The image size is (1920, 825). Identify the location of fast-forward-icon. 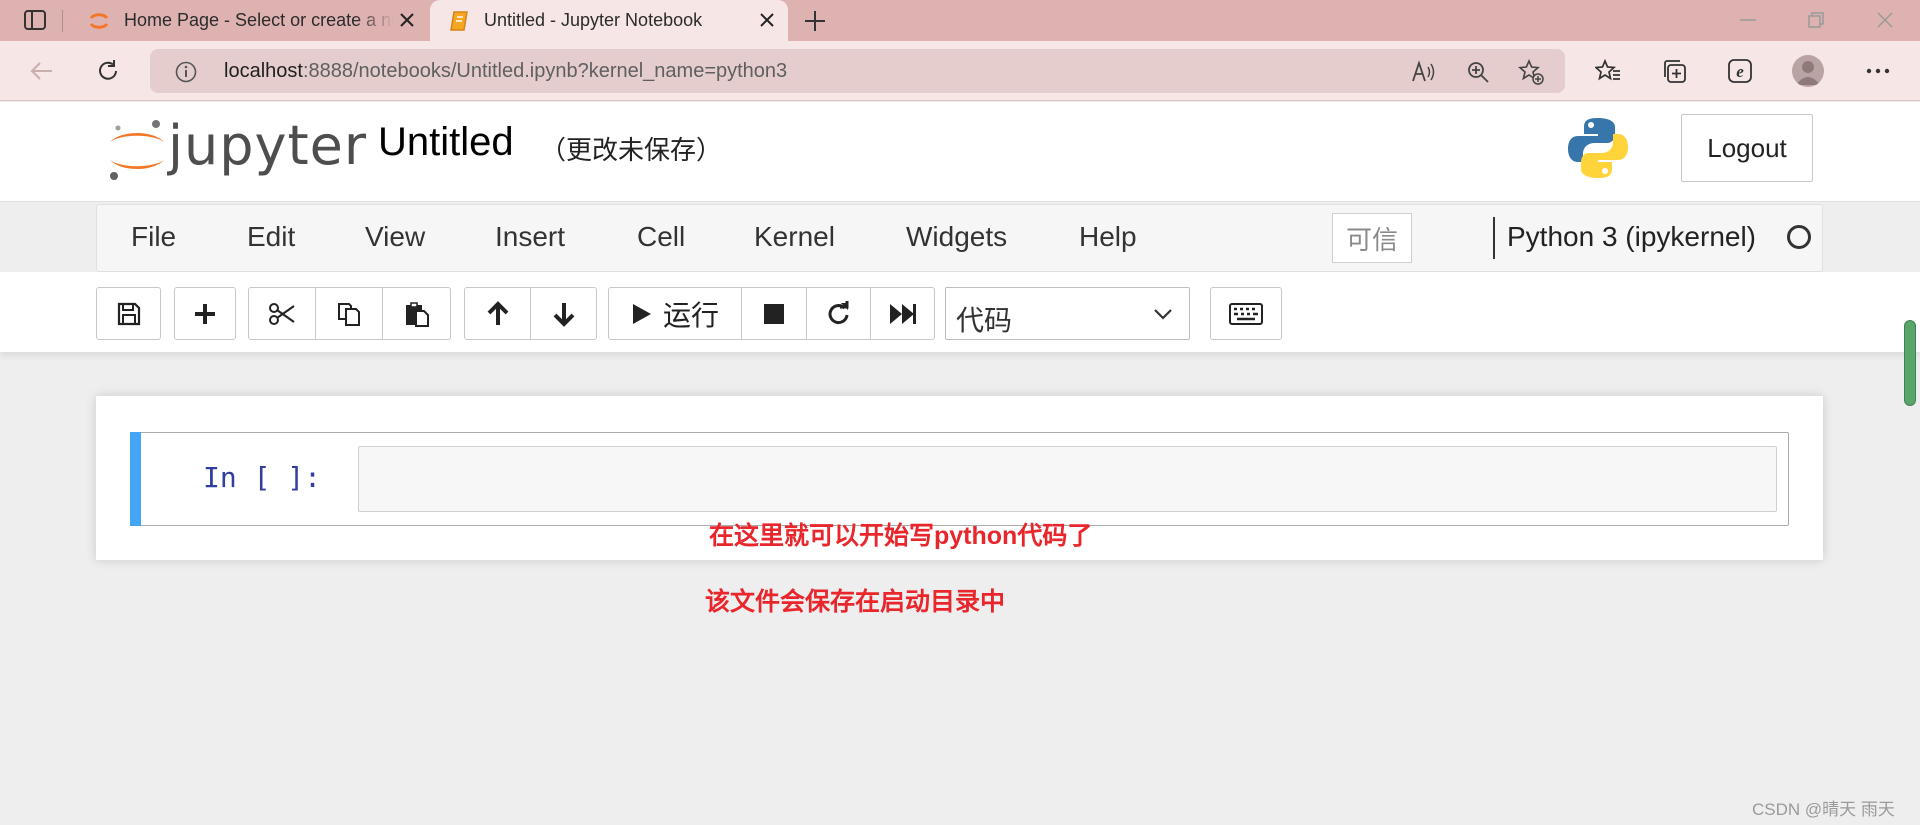
(902, 313).